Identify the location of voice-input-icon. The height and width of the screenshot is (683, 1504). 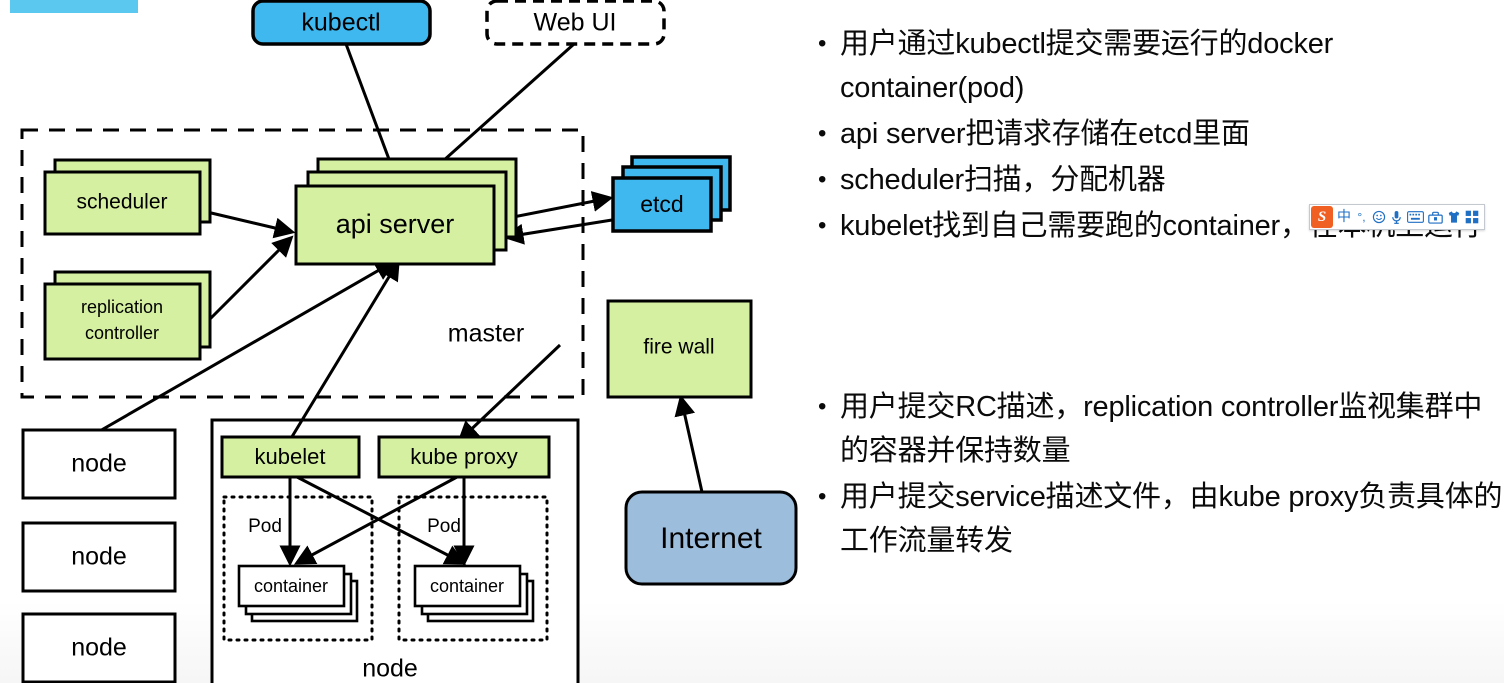
(1396, 217).